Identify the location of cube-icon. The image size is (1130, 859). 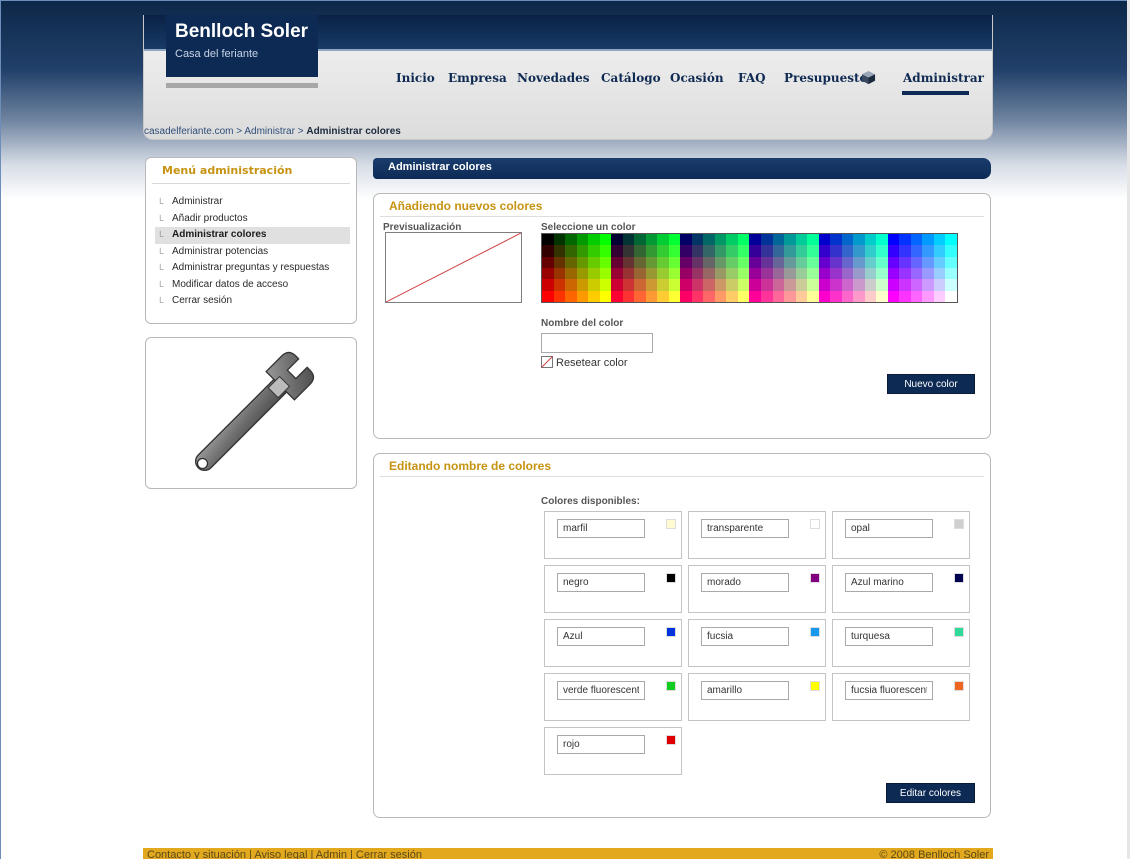
(868, 77).